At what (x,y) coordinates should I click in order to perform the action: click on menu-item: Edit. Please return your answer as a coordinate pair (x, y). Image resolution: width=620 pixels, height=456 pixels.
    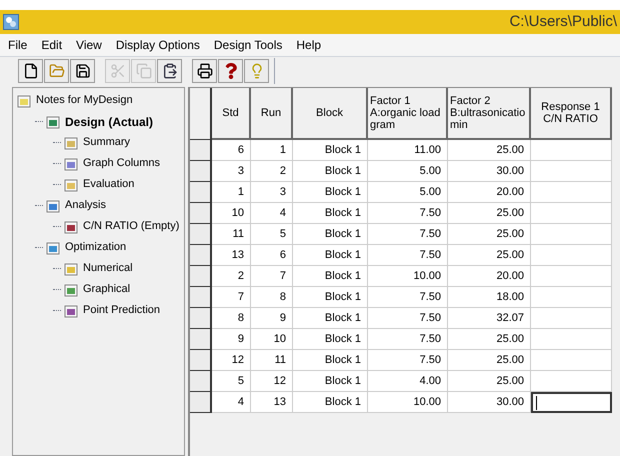
    Looking at the image, I should click on (51, 45).